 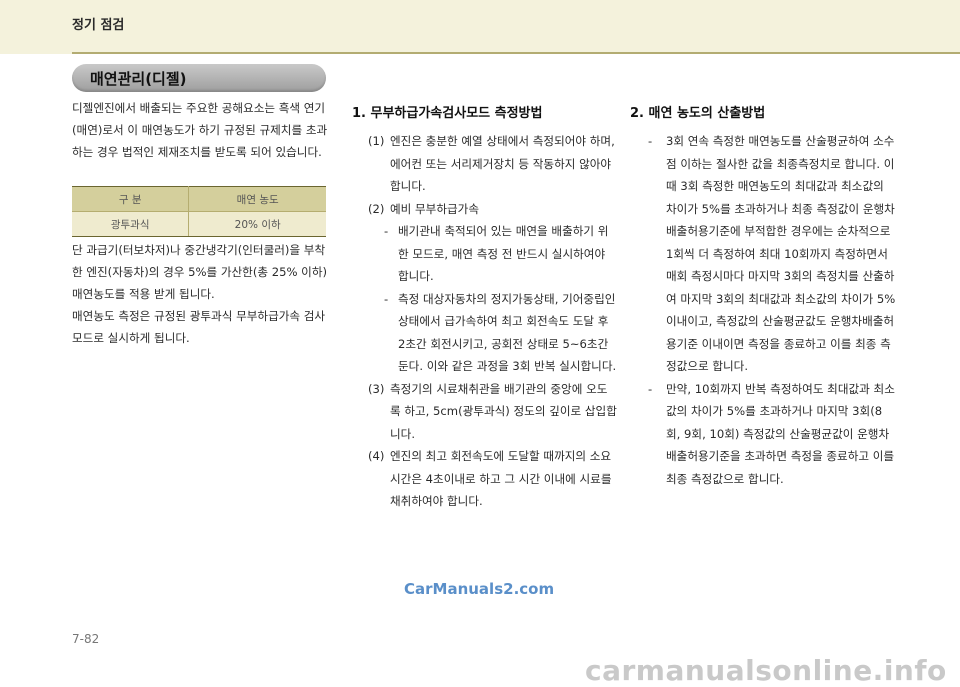 What do you see at coordinates (698, 113) in the screenshot?
I see `calculation-heading: 2. 매연 농도의 산출방법` at bounding box center [698, 113].